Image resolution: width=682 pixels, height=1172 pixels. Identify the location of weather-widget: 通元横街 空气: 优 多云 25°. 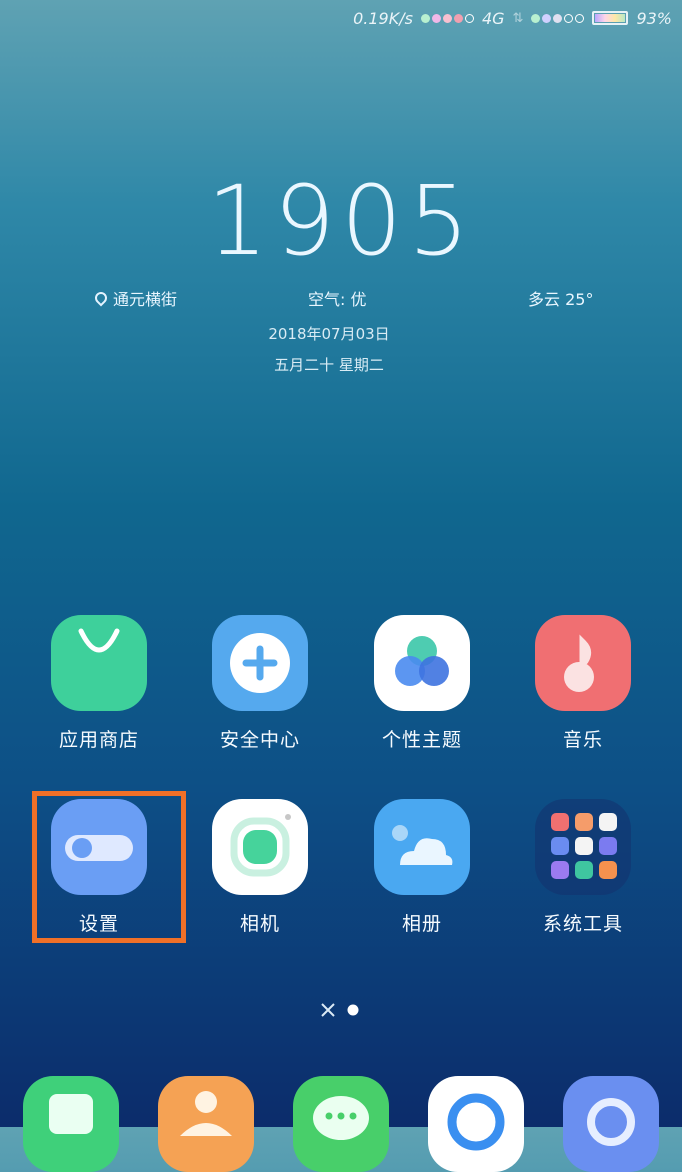
(341, 299).